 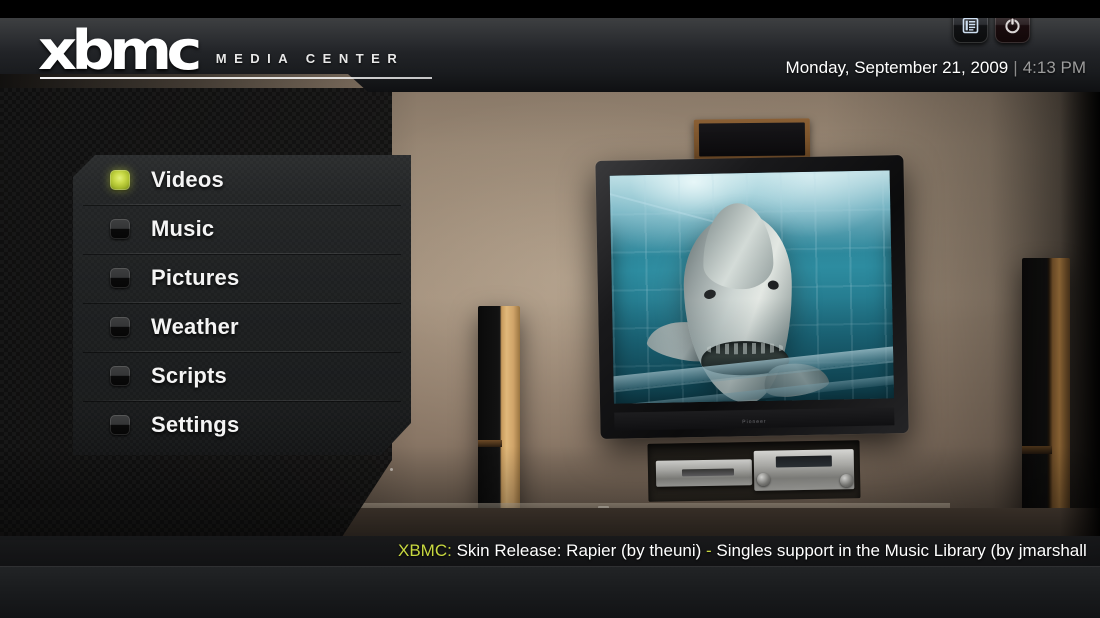 What do you see at coordinates (195, 277) in the screenshot?
I see `menu-item-label: Pictures` at bounding box center [195, 277].